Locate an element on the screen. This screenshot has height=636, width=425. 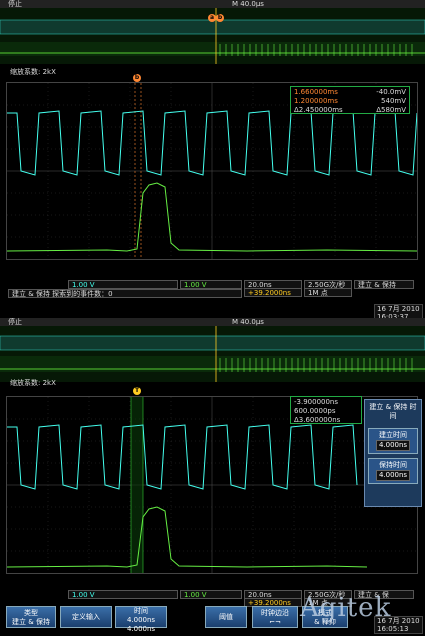
time-softkey-line3: 4.000ns is located at coordinates (141, 629).